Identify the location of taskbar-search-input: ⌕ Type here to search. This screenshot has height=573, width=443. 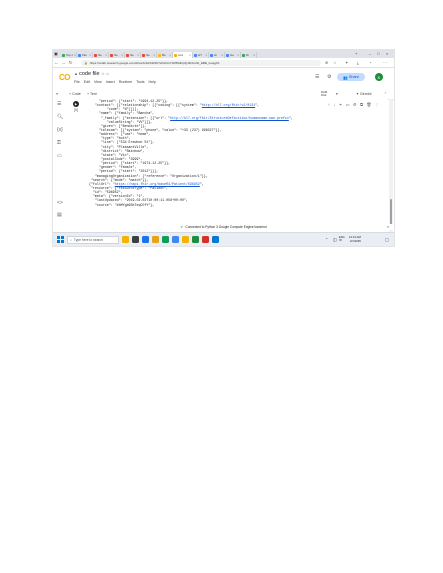
(93, 239).